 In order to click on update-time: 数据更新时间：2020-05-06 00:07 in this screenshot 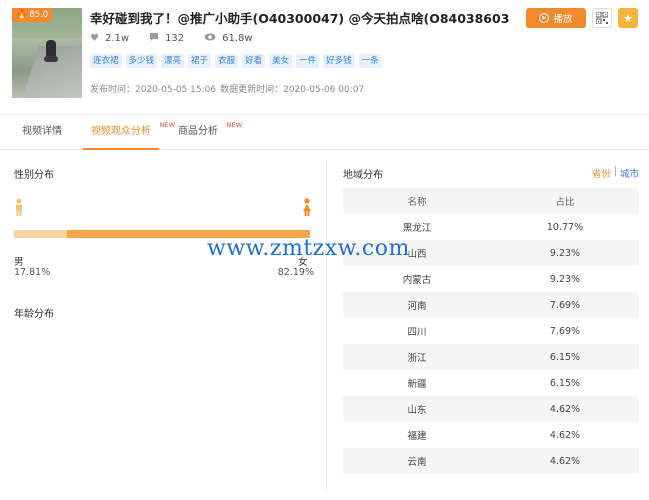, I will do `click(292, 90)`.